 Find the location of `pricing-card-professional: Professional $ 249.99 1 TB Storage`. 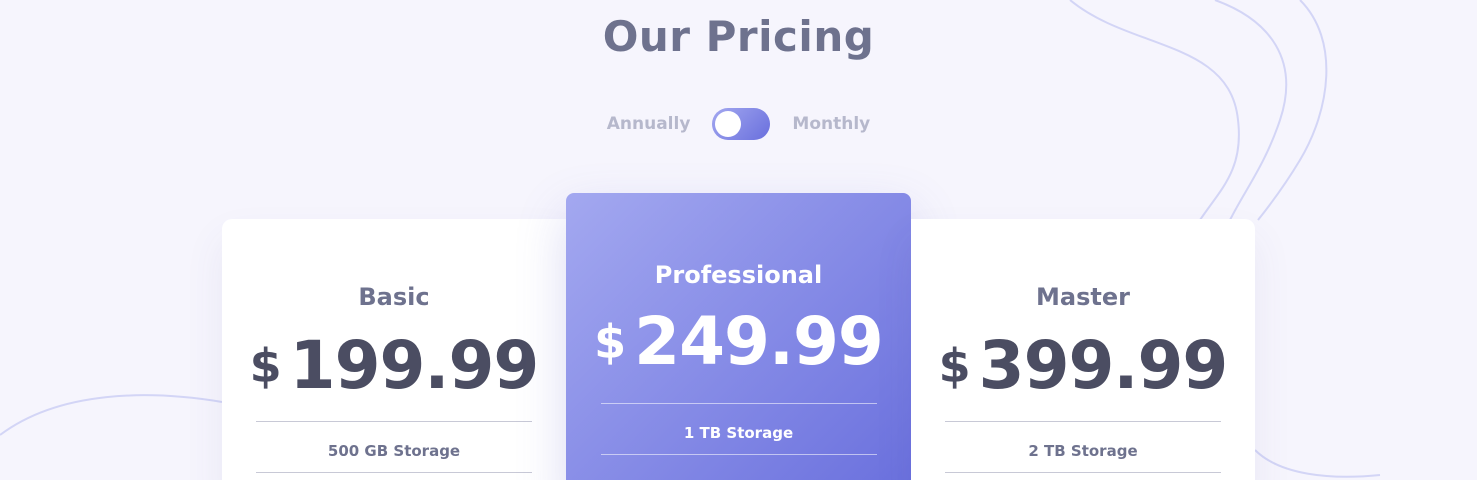

pricing-card-professional: Professional $ 249.99 1 TB Storage is located at coordinates (738, 336).